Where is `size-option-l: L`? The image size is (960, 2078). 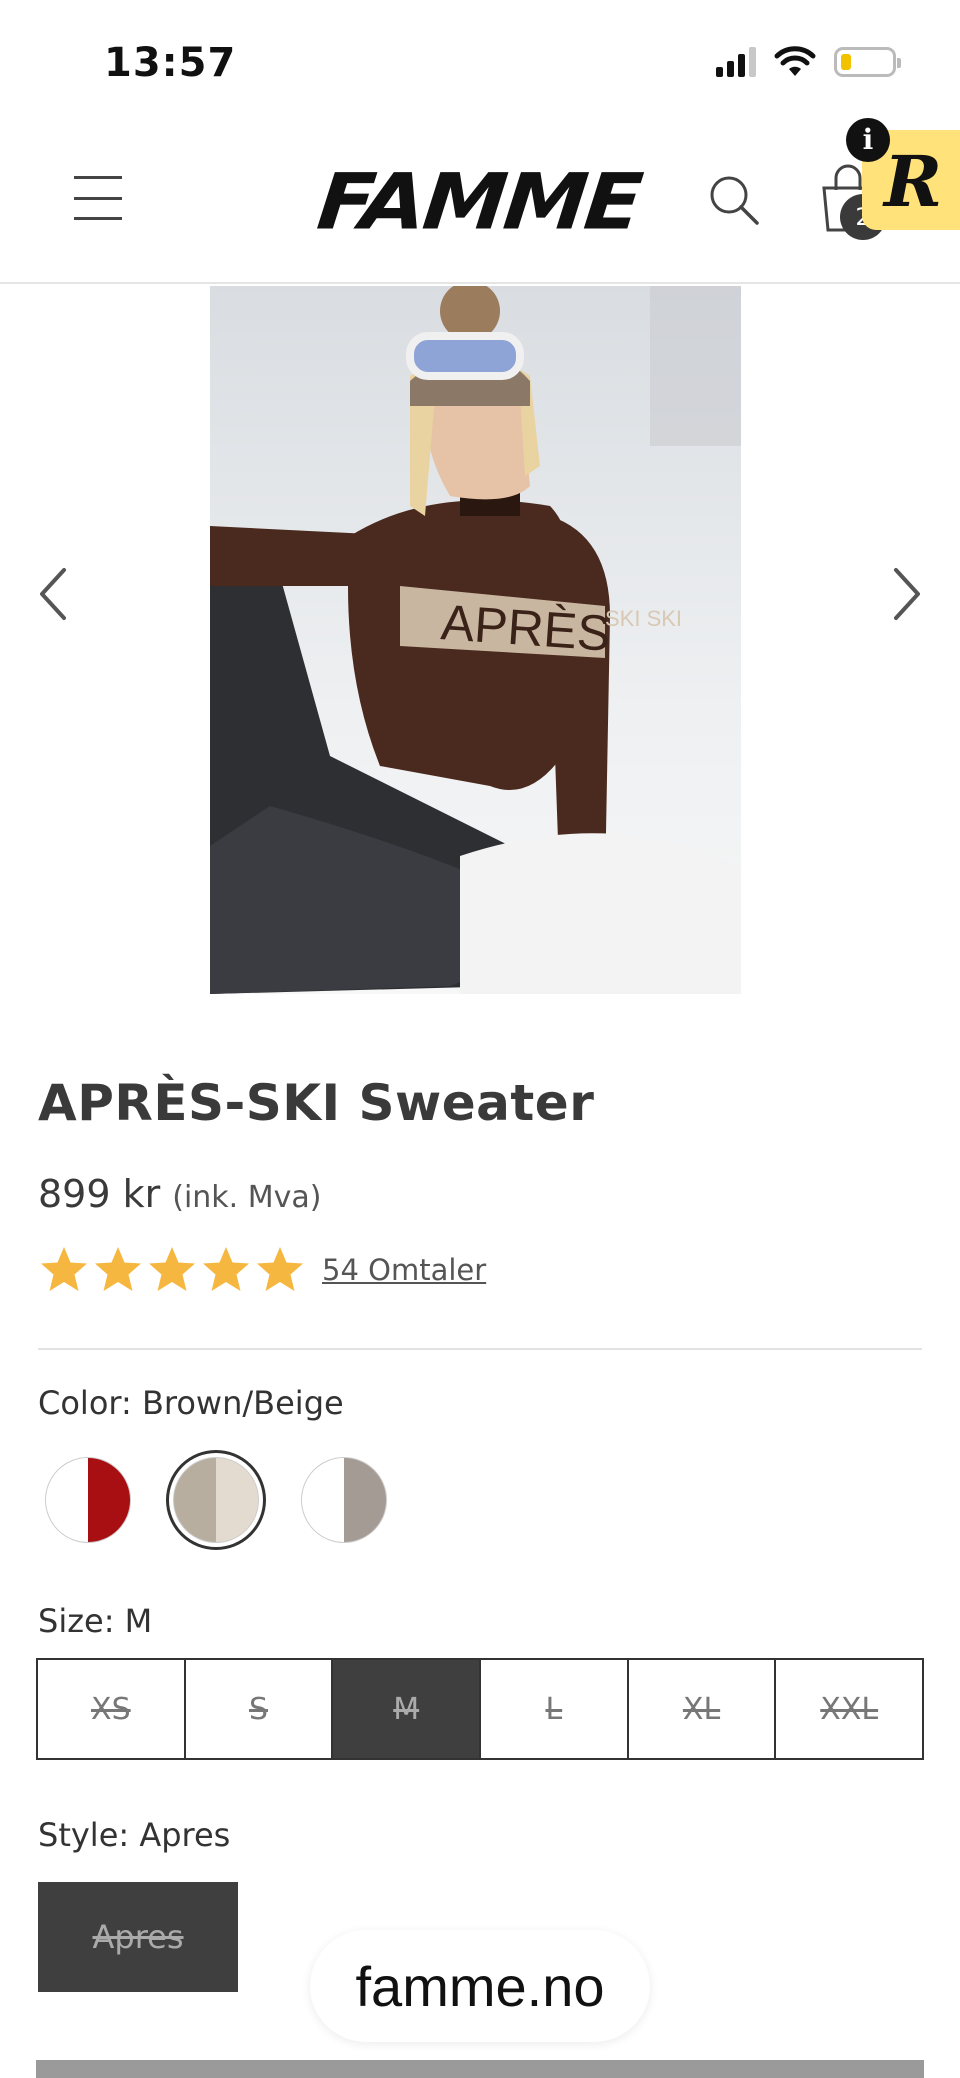
size-option-l: L is located at coordinates (555, 1709).